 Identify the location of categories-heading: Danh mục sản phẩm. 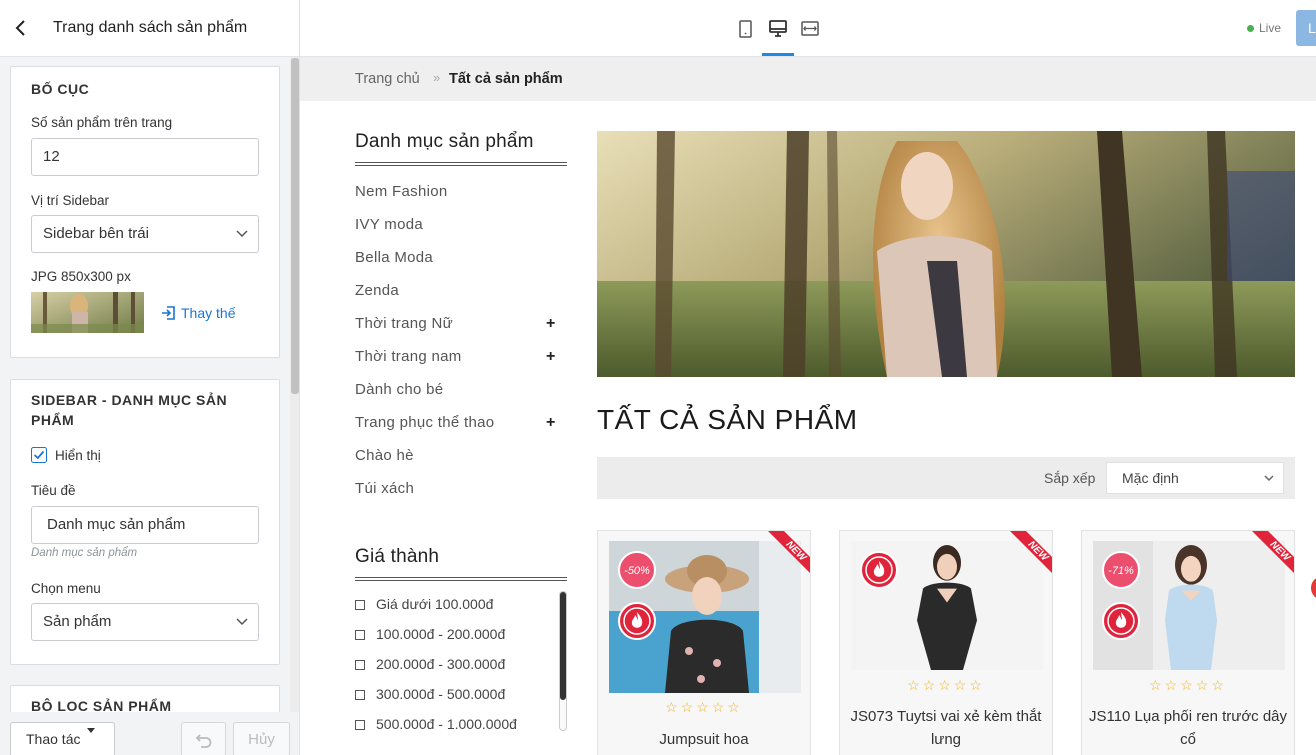
(444, 141).